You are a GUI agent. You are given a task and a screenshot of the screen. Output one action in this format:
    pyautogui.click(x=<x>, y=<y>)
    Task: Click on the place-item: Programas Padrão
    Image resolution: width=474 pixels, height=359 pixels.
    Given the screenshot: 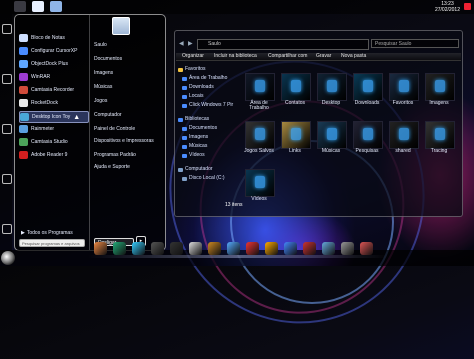 What is the action you would take?
    pyautogui.click(x=115, y=155)
    